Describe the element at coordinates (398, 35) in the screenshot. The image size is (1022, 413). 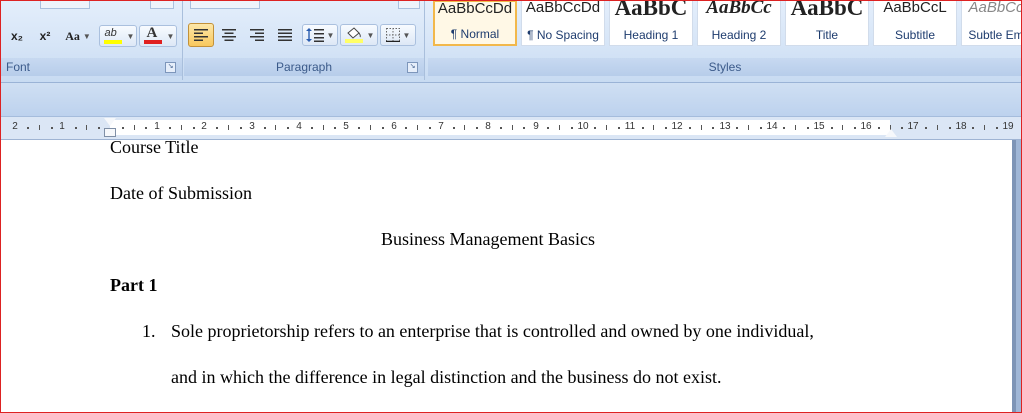
I see `borders-button: ▼` at that location.